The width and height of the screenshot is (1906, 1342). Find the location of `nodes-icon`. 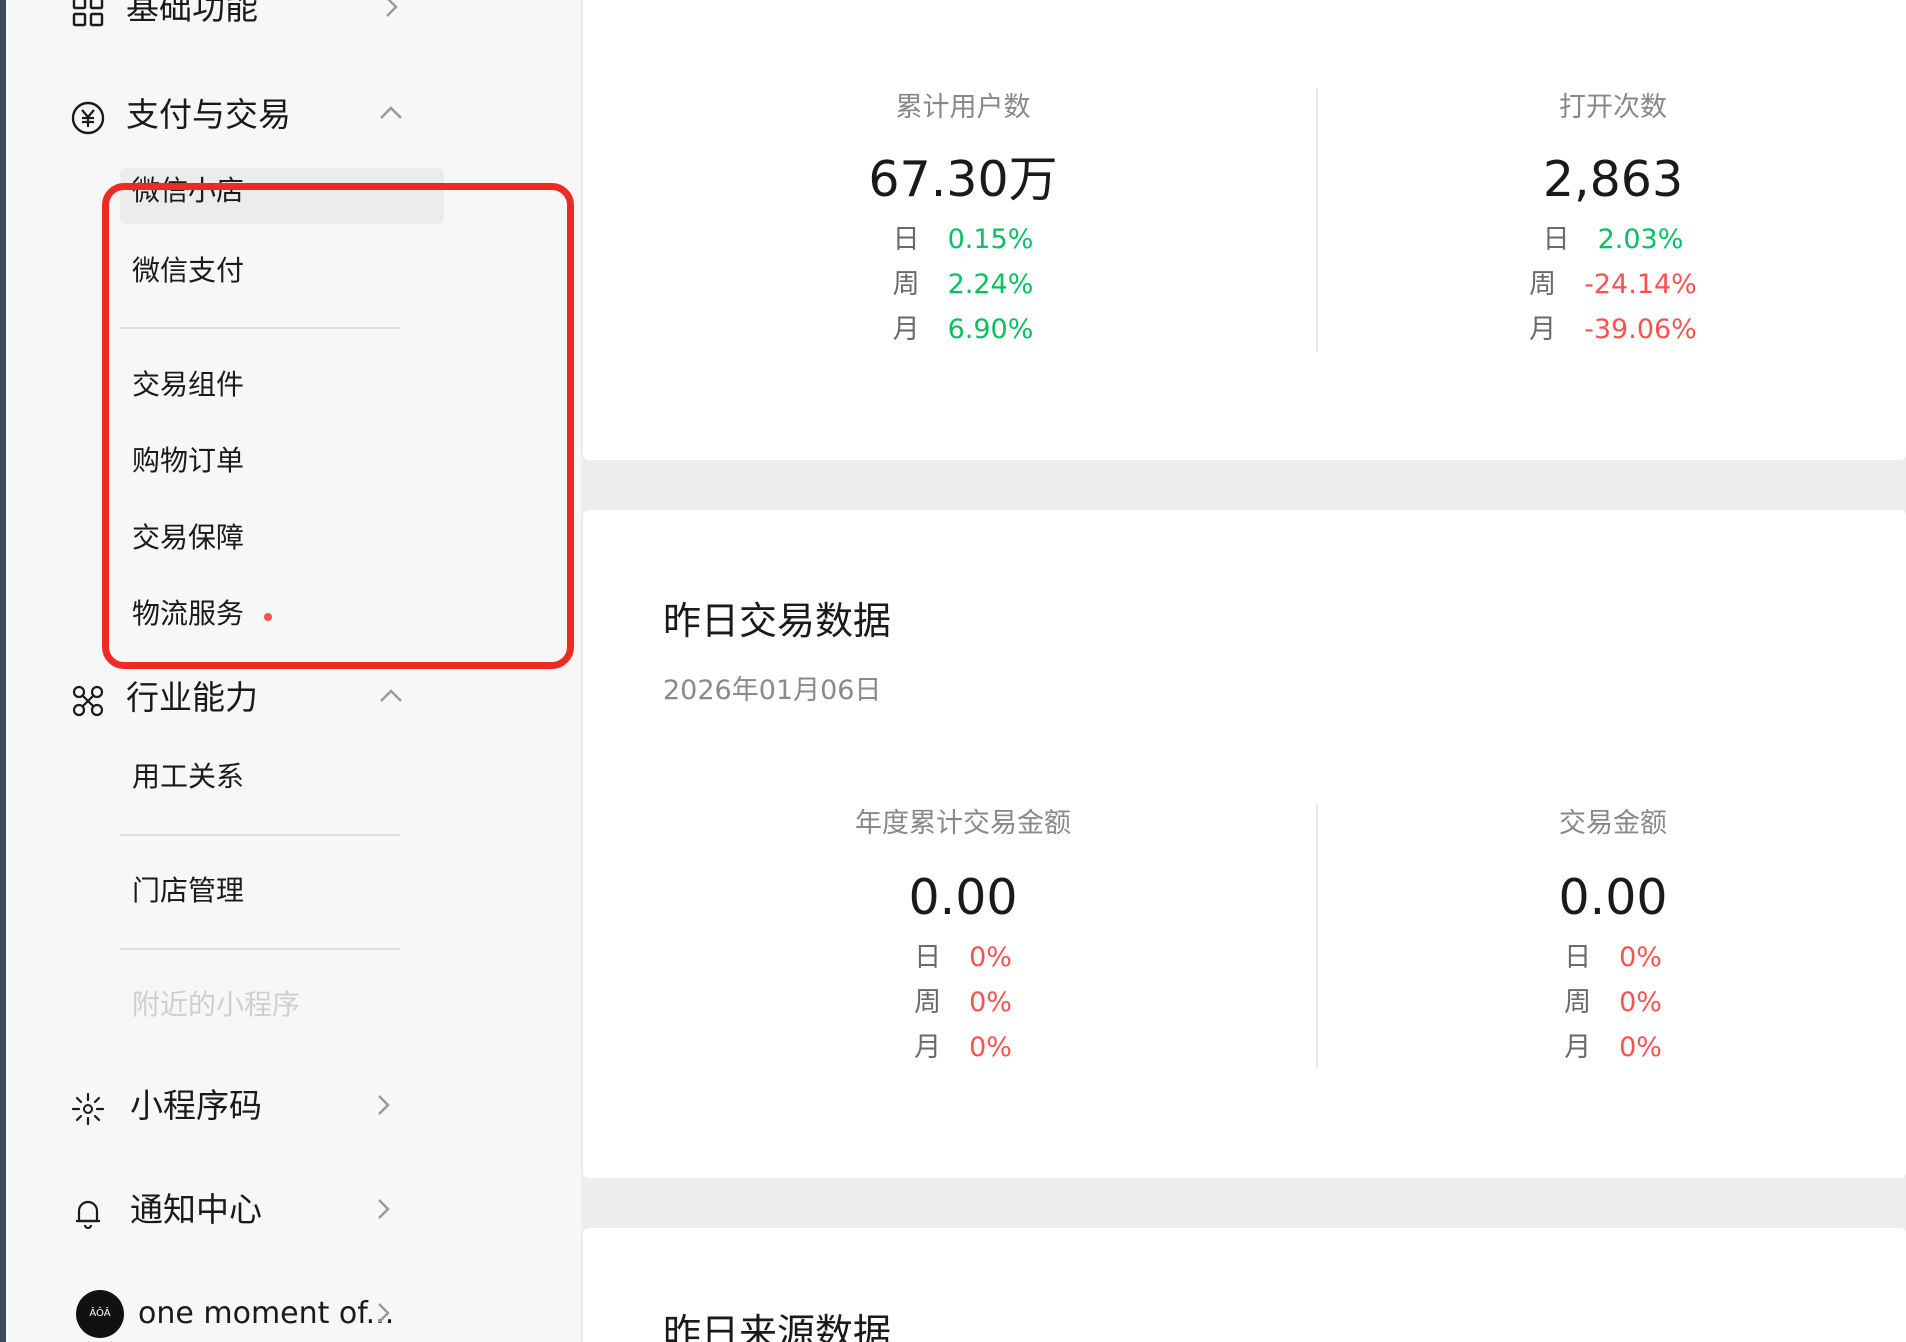

nodes-icon is located at coordinates (88, 701).